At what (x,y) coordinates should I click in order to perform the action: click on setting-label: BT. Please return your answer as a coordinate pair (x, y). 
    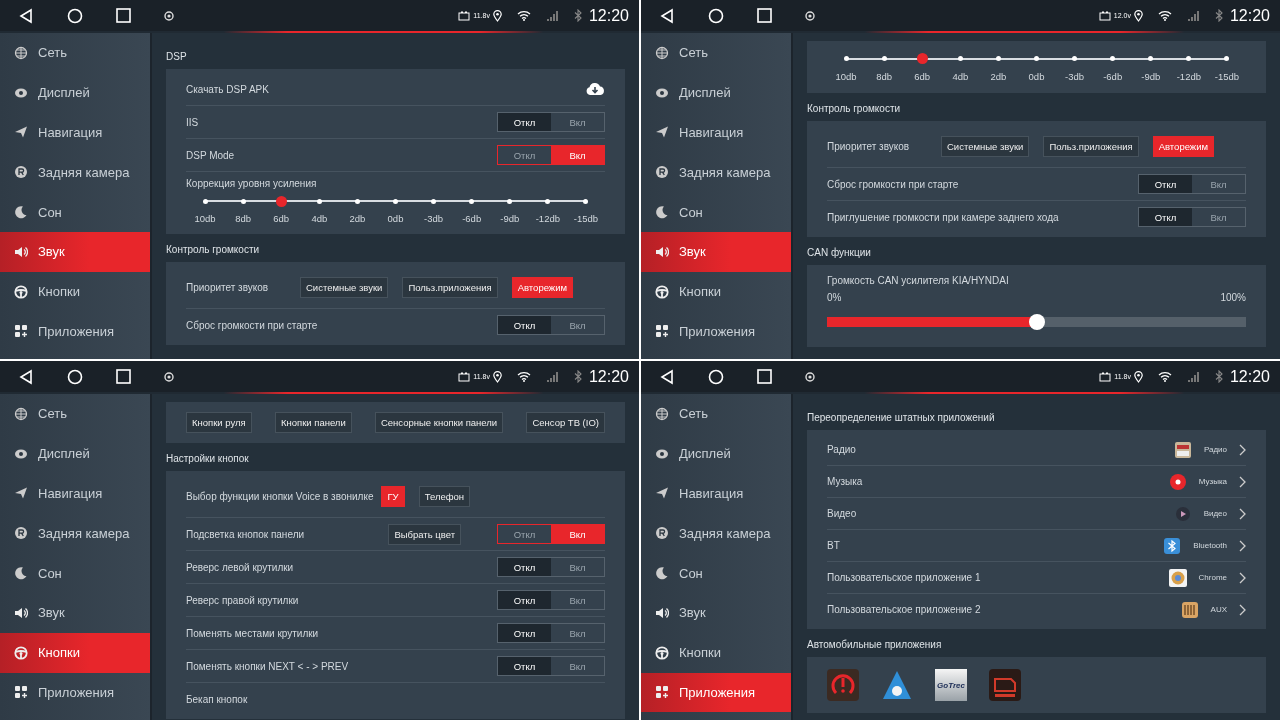
    Looking at the image, I should click on (833, 545).